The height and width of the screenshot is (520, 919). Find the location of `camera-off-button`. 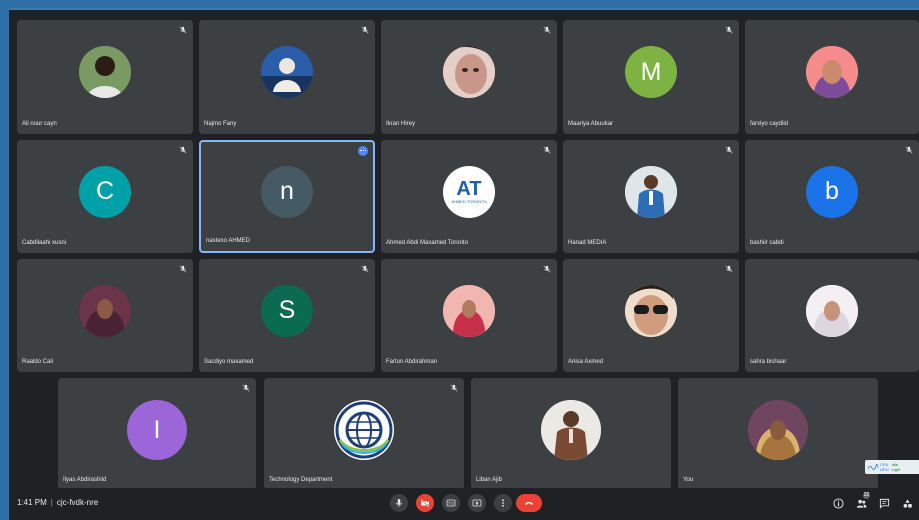

camera-off-button is located at coordinates (425, 503).